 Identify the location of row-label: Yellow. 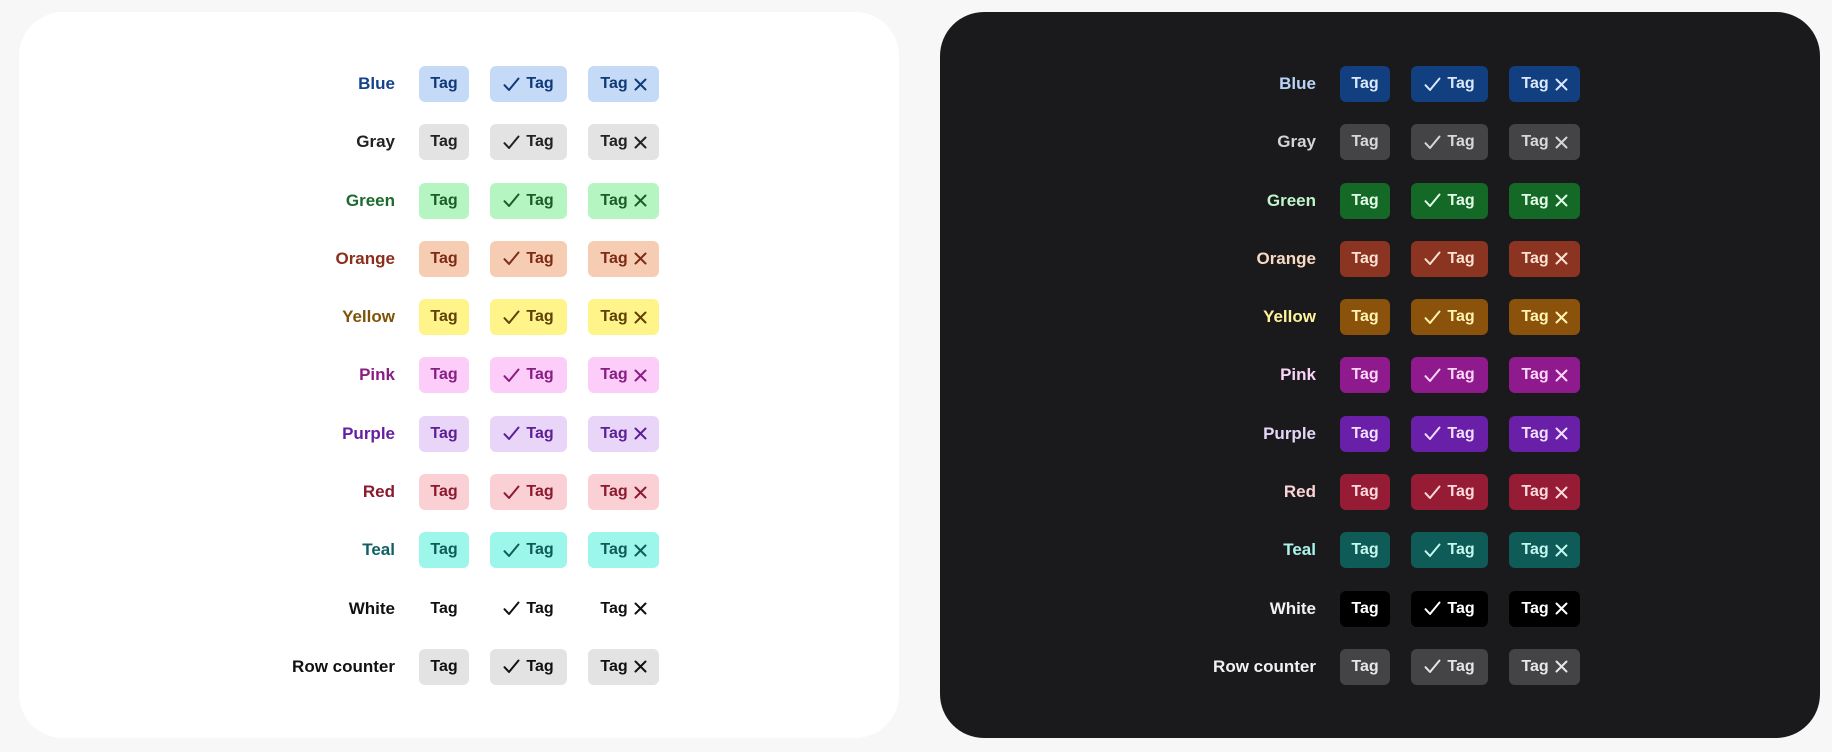
(368, 317).